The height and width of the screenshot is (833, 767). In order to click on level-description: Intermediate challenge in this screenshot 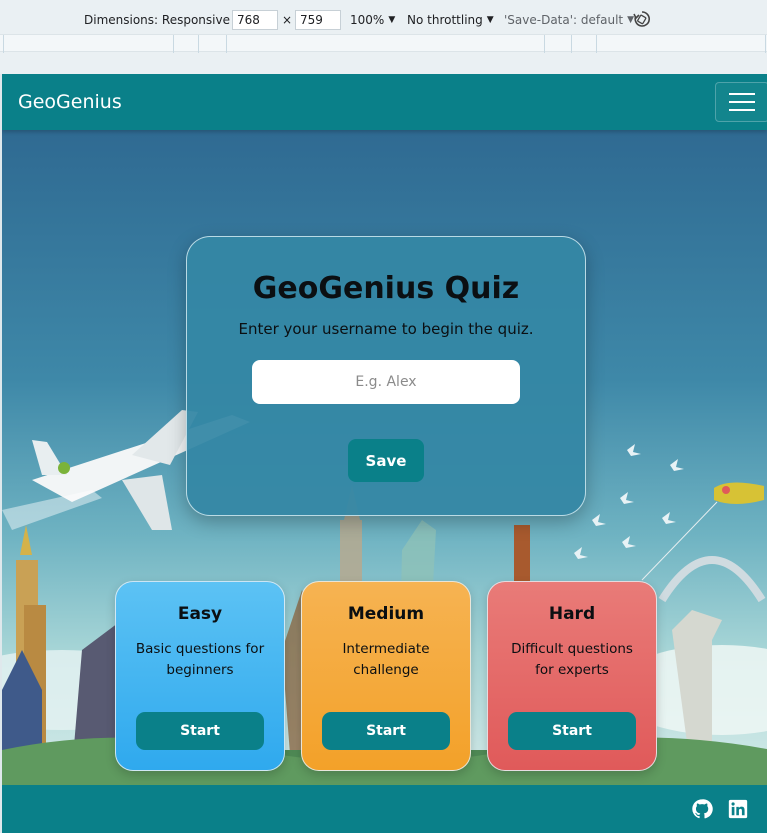, I will do `click(386, 659)`.